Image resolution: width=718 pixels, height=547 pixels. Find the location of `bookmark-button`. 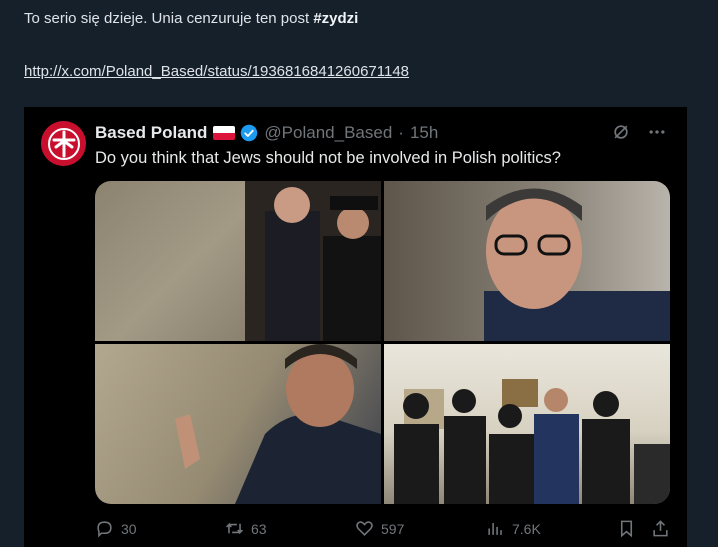

bookmark-button is located at coordinates (626, 528).